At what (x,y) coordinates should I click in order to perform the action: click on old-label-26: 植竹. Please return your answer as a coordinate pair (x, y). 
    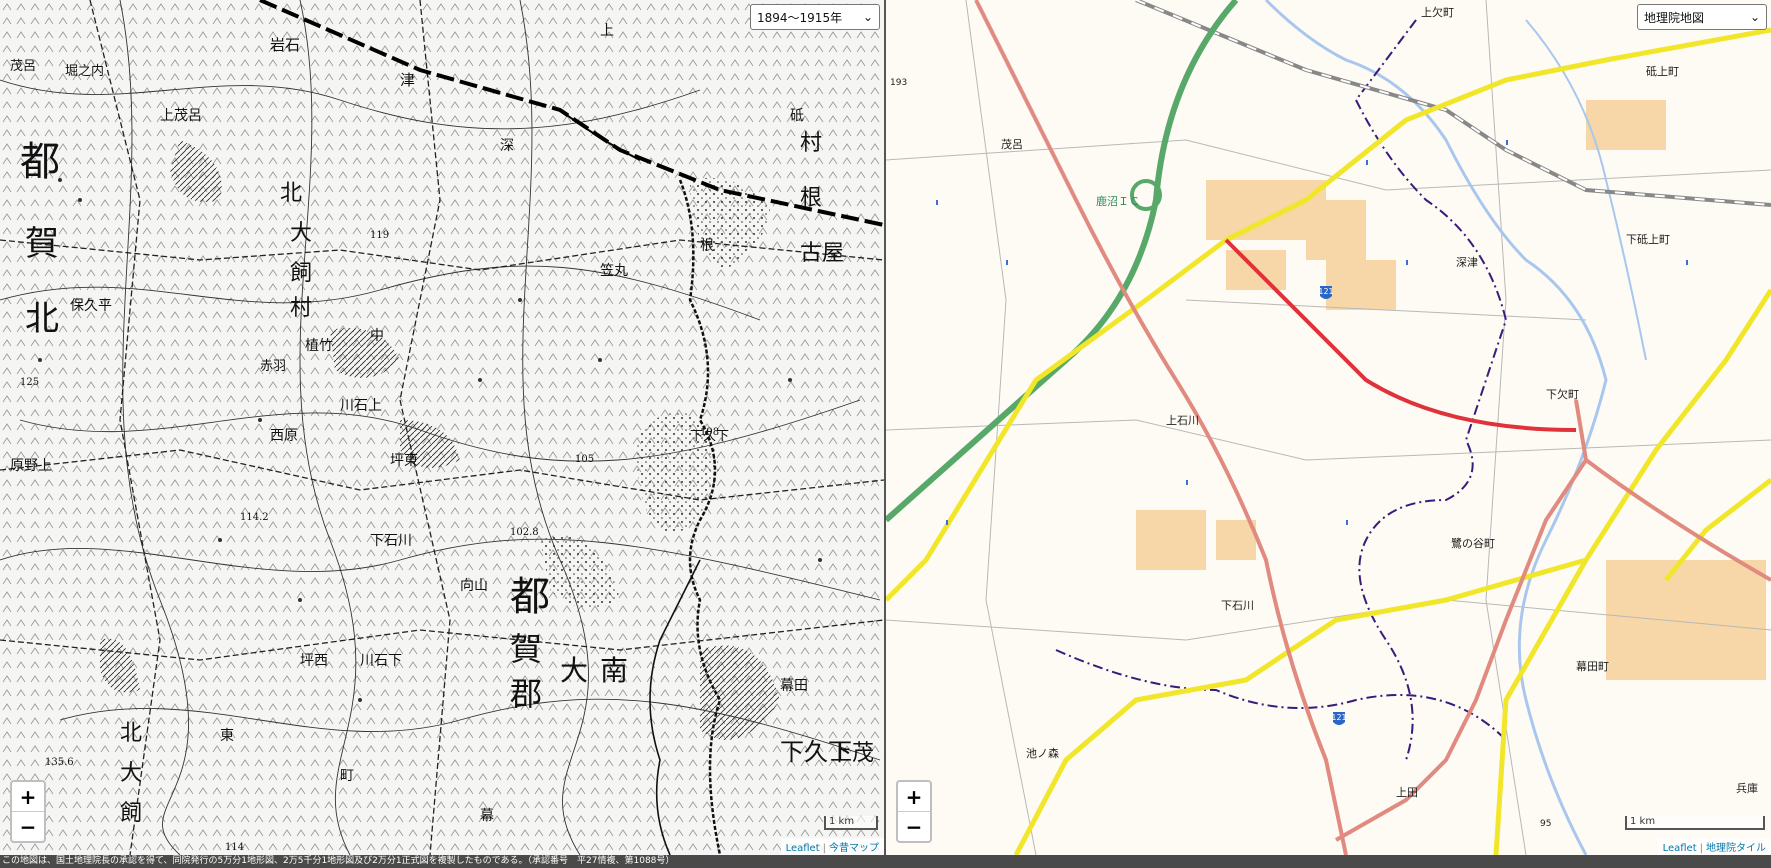
    Looking at the image, I should click on (319, 346).